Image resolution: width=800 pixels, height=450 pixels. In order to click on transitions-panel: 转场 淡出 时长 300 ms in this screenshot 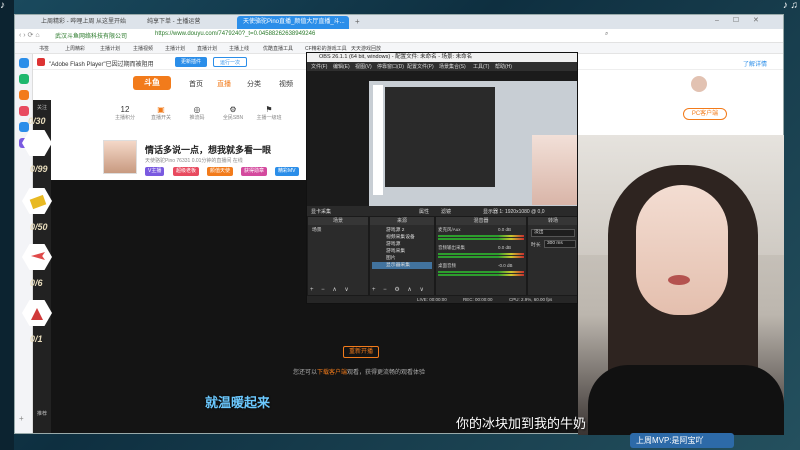, I will do `click(552, 256)`.